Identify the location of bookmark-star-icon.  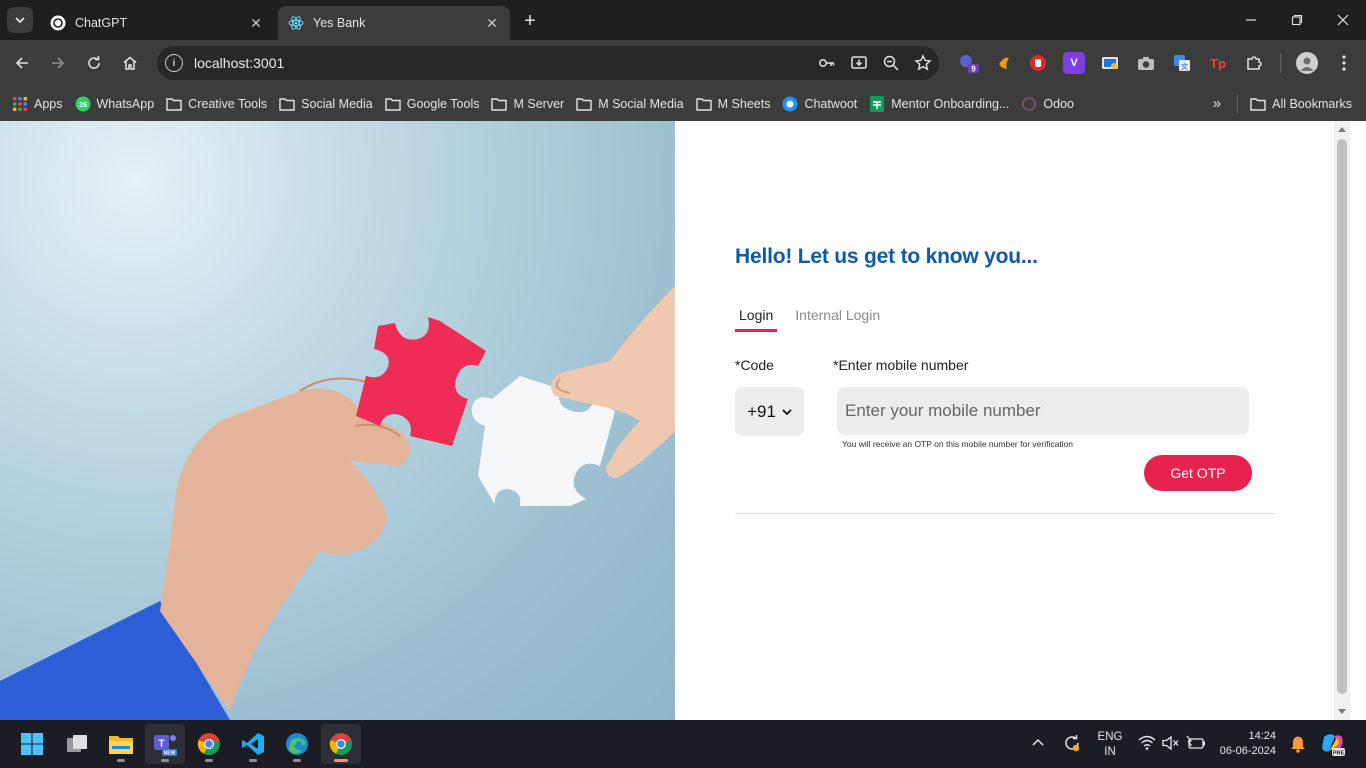
(923, 63).